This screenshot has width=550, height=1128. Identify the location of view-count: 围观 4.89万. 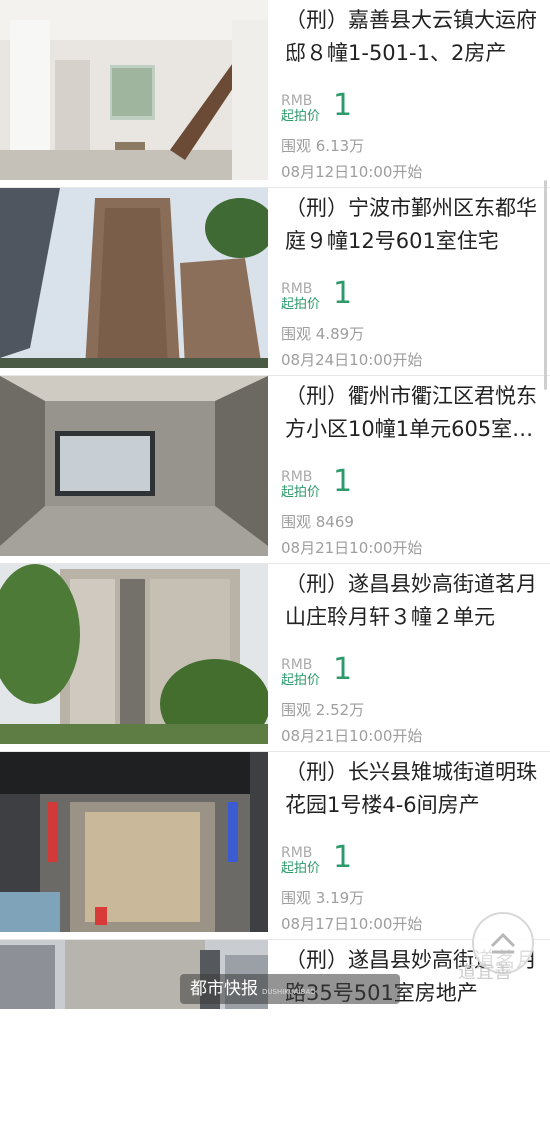
(323, 334).